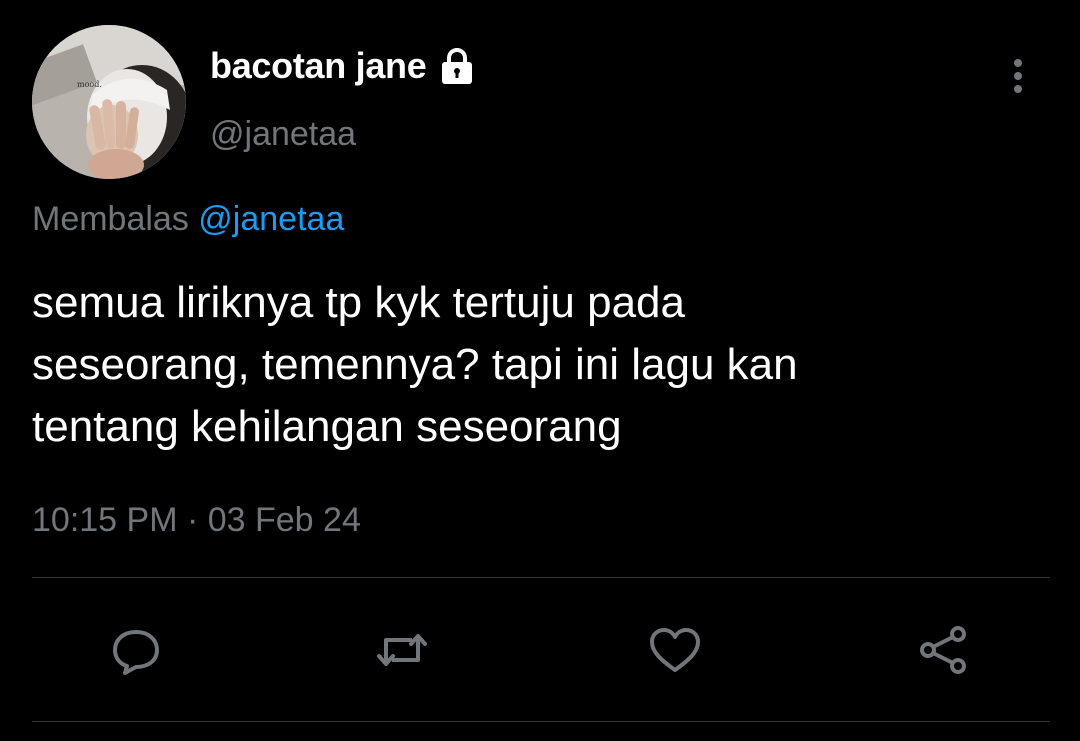  Describe the element at coordinates (318, 66) in the screenshot. I see `display-name: bacotan jane` at that location.